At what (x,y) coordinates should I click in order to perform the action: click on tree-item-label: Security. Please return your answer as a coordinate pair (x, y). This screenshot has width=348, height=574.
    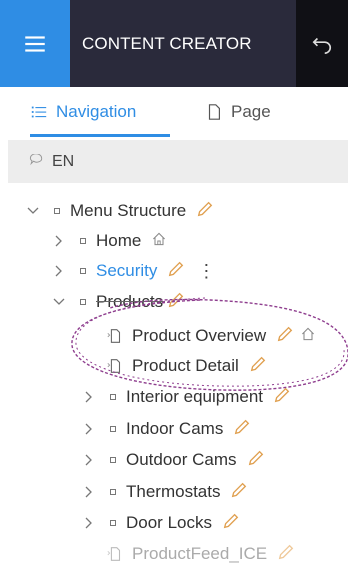
    Looking at the image, I should click on (127, 270).